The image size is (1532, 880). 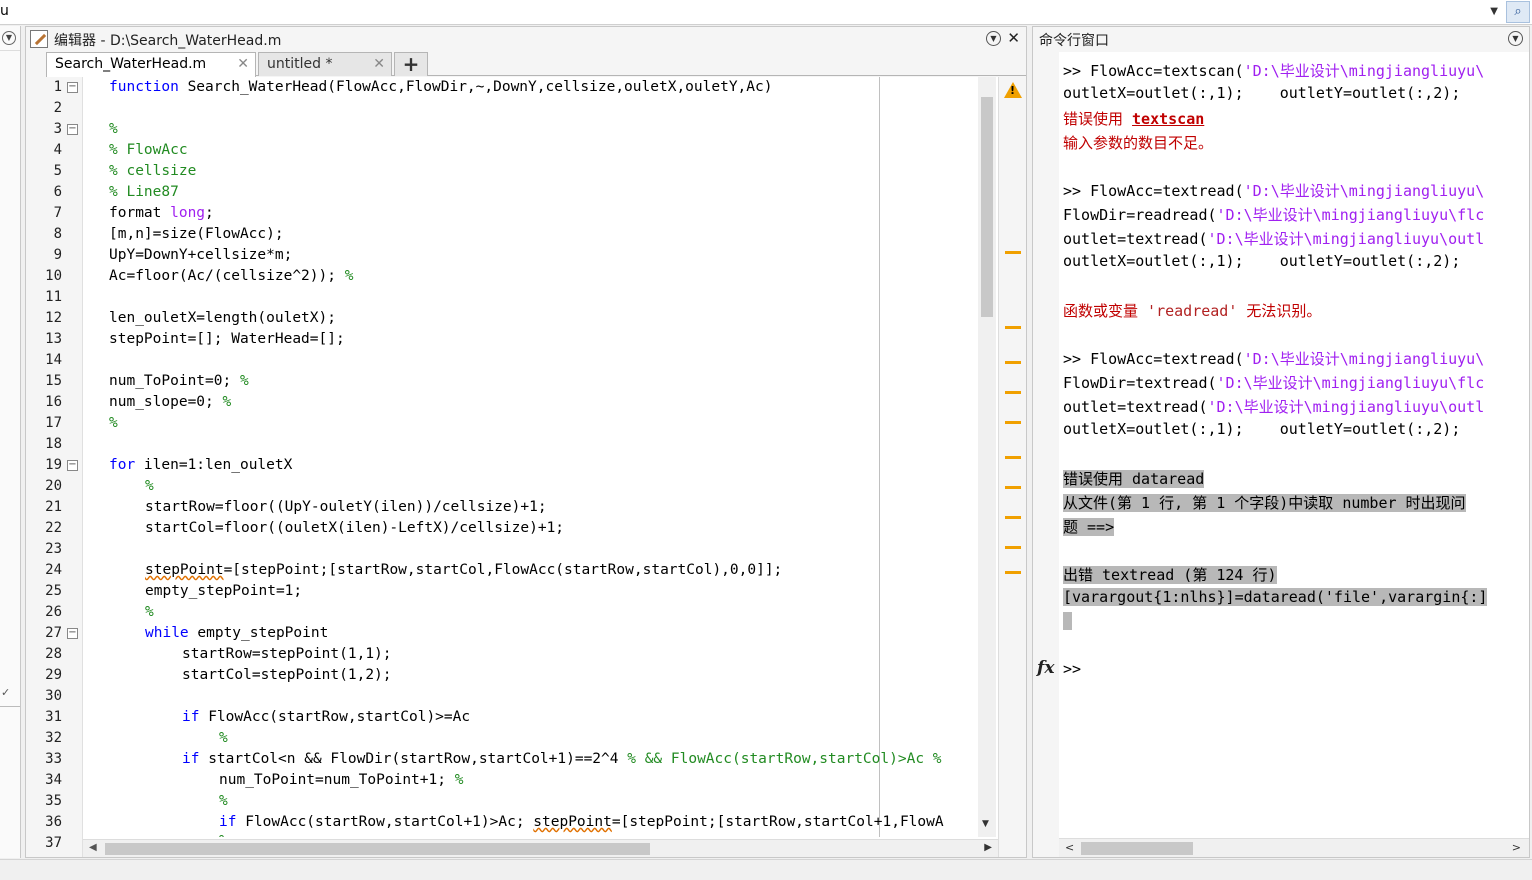 What do you see at coordinates (57, 150) in the screenshot?
I see `line-number: 4` at bounding box center [57, 150].